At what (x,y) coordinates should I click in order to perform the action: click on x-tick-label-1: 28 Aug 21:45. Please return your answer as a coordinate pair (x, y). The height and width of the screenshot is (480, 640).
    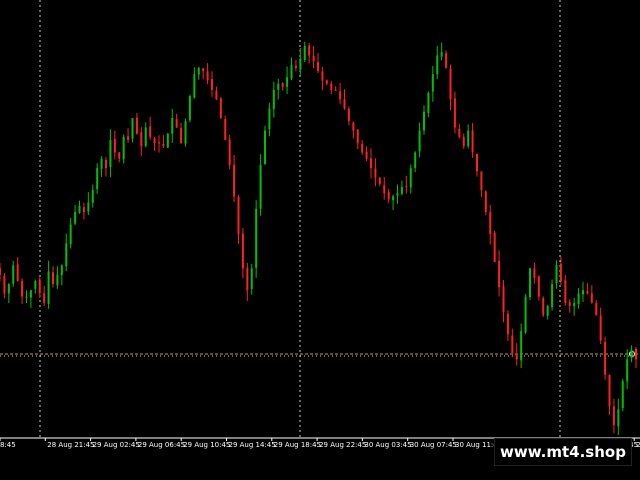
    Looking at the image, I should click on (70, 445).